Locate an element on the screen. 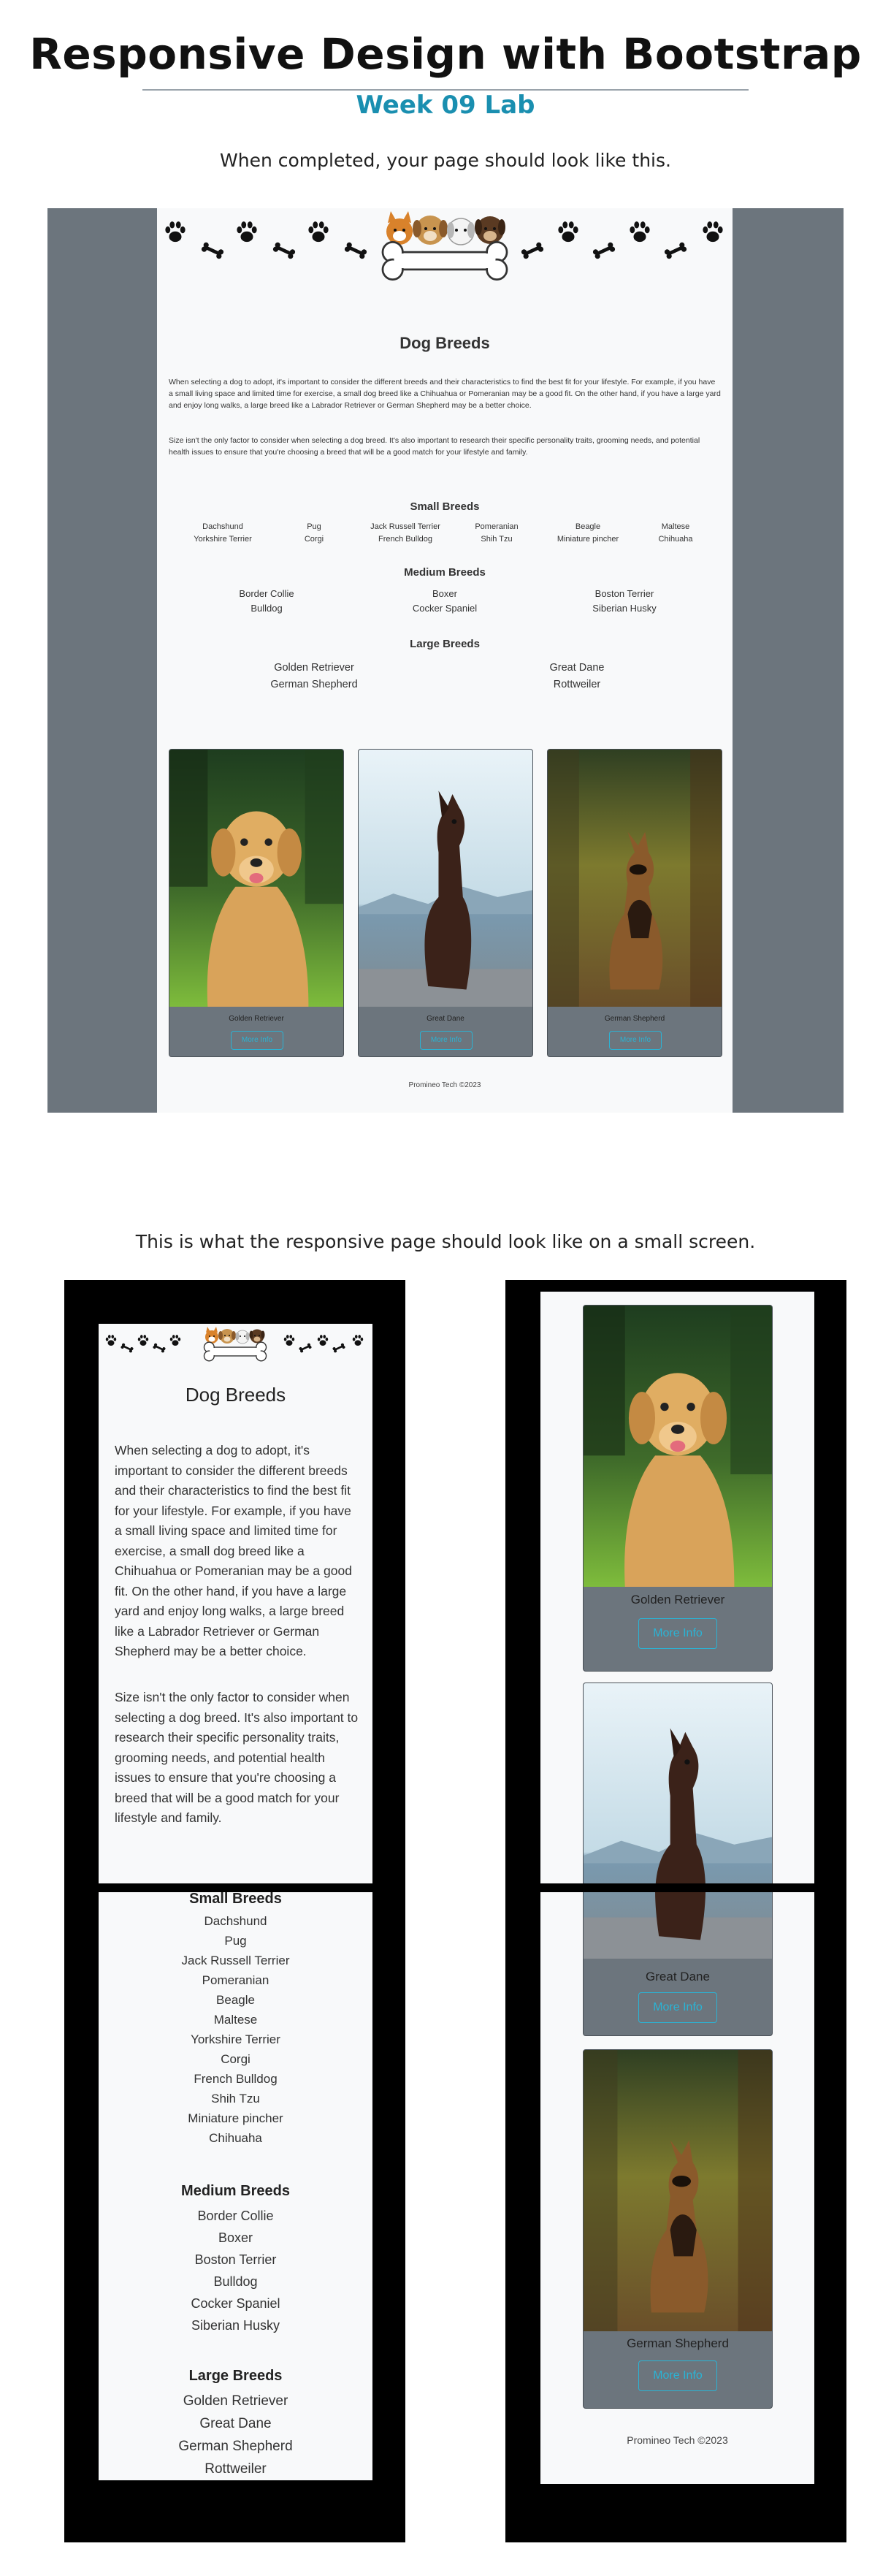 This screenshot has width=891, height=2576. great-dane-photo-bottom is located at coordinates (678, 1926).